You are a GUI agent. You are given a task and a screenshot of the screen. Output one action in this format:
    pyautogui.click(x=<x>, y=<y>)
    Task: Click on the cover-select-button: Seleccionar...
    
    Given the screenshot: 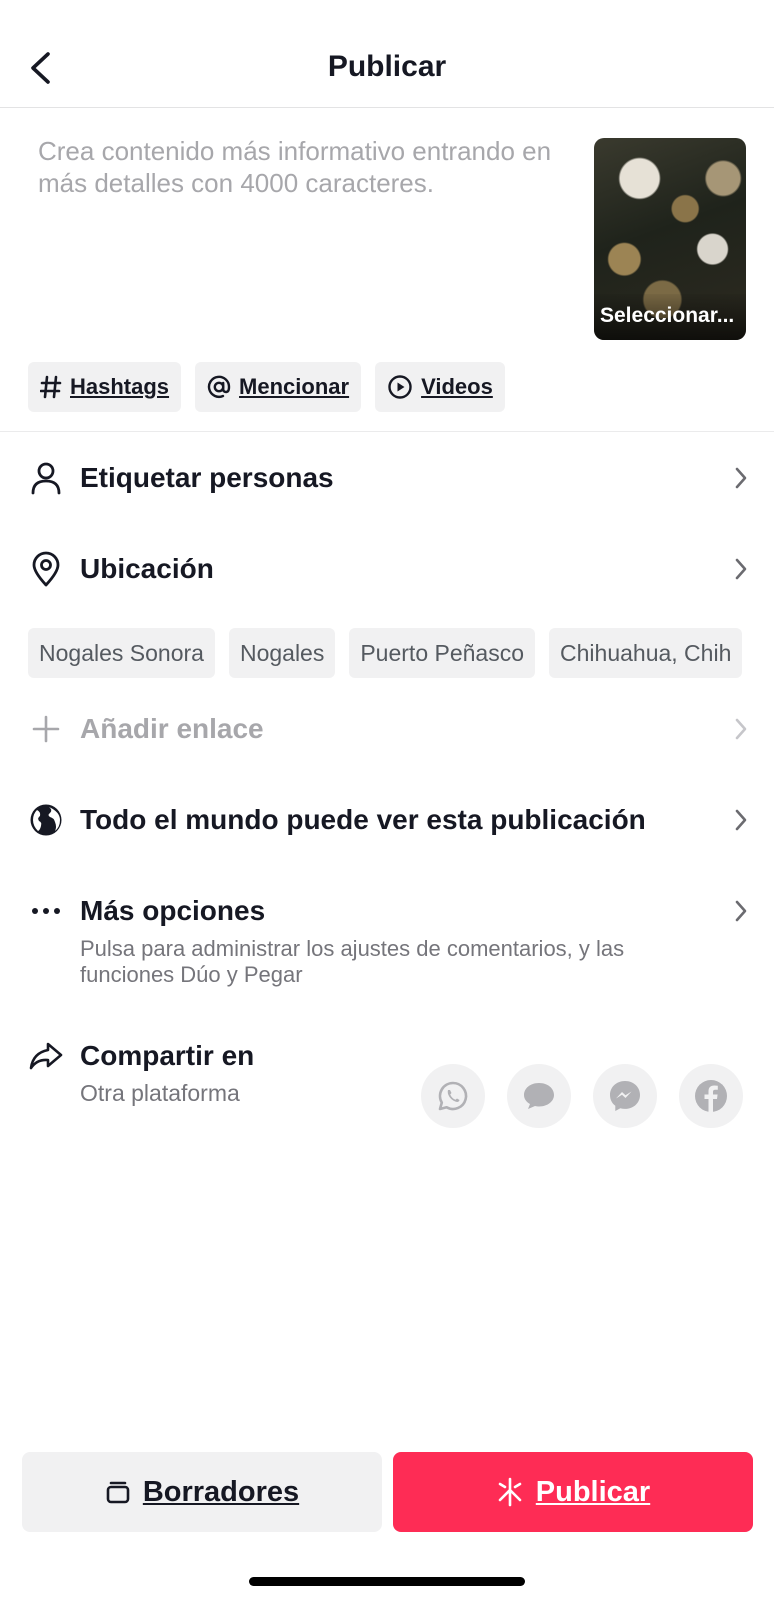 What is the action you would take?
    pyautogui.click(x=670, y=239)
    